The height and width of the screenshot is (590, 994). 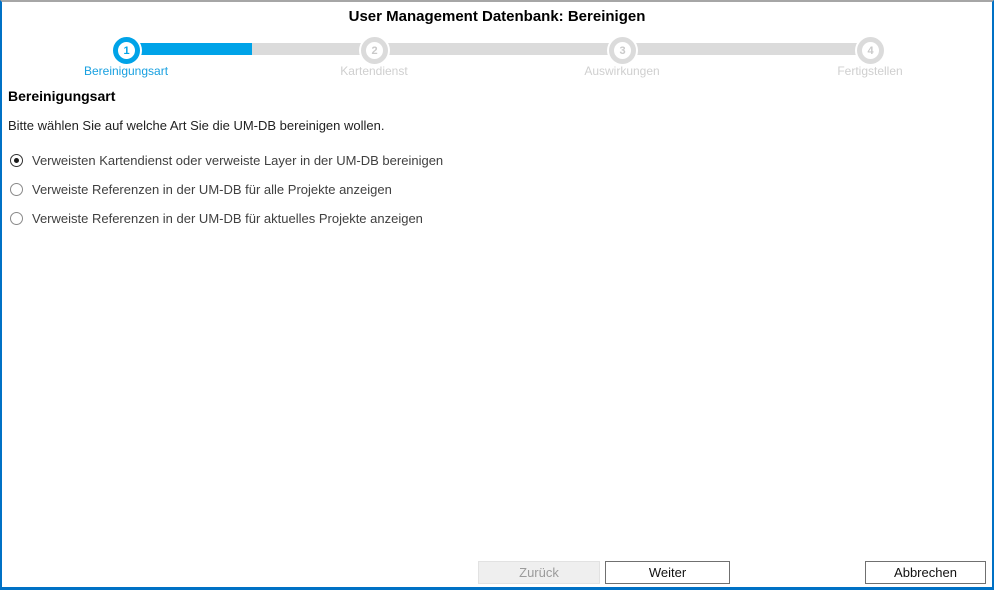 I want to click on page-title: Bereinigungsart, so click(x=62, y=96).